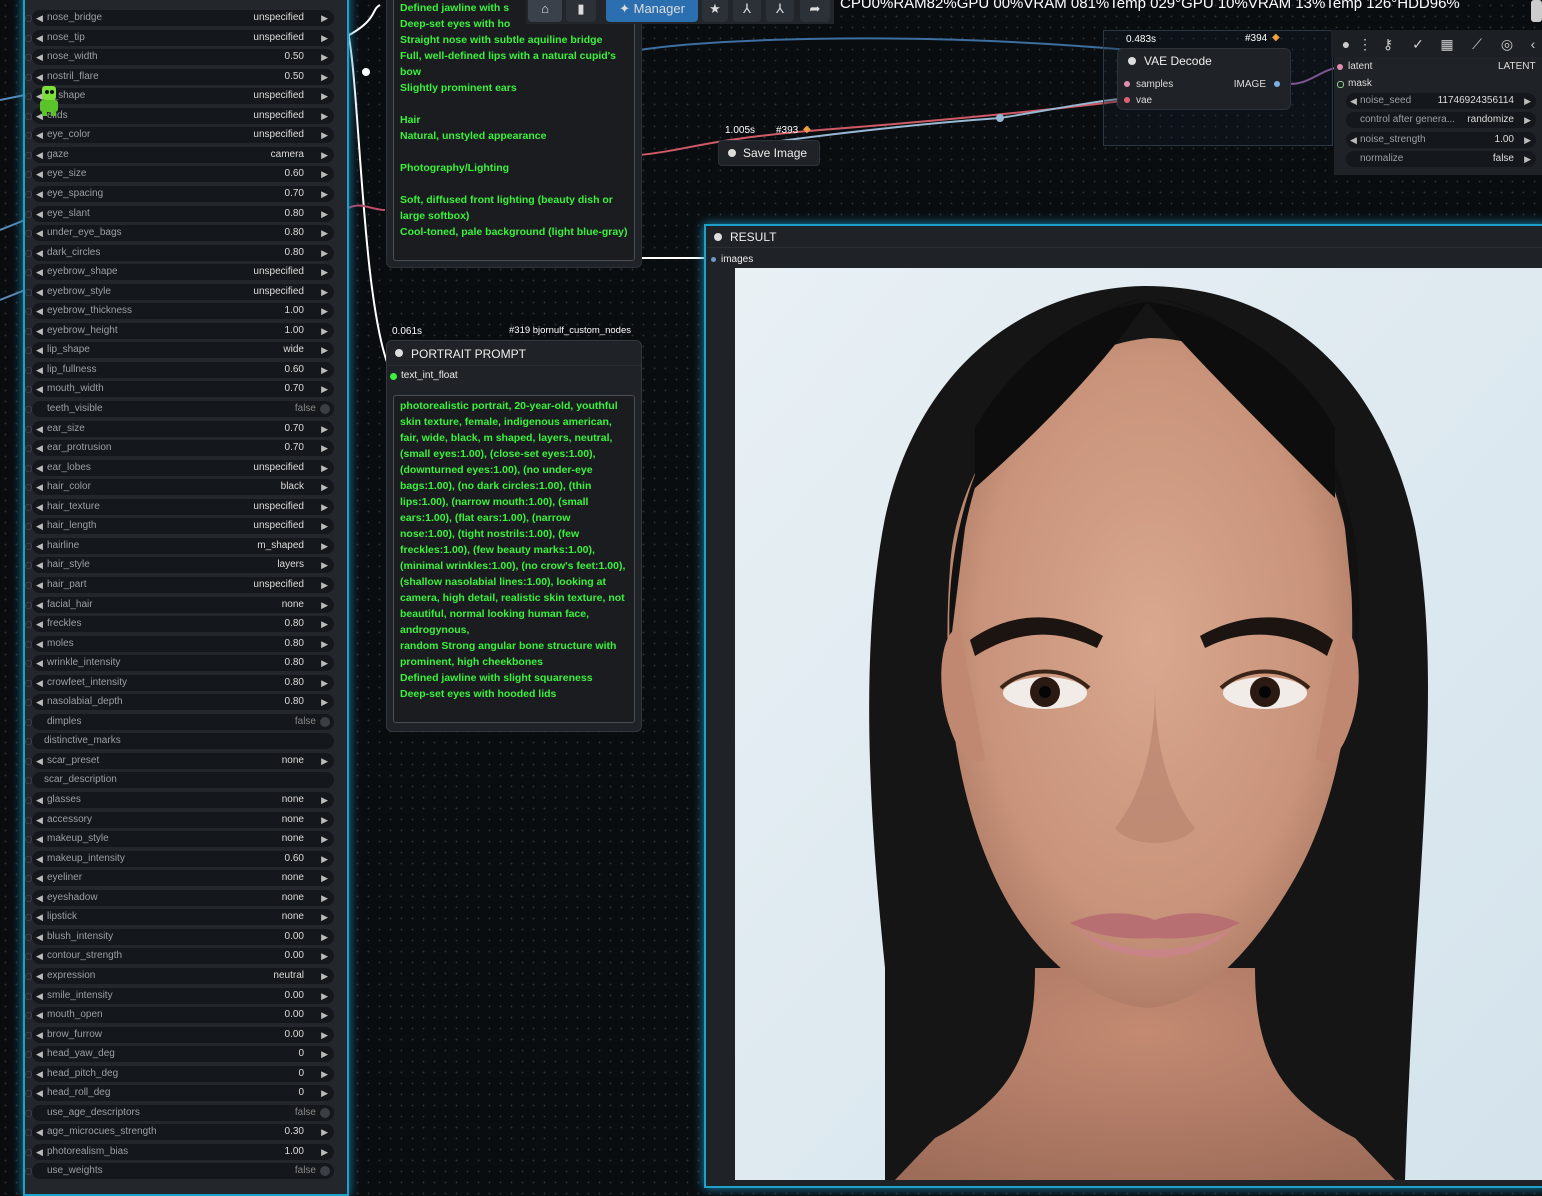 Image resolution: width=1542 pixels, height=1196 pixels. Describe the element at coordinates (179, 604) in the screenshot. I see `param-facial-hair: ◀ facial_hair none ▶` at that location.